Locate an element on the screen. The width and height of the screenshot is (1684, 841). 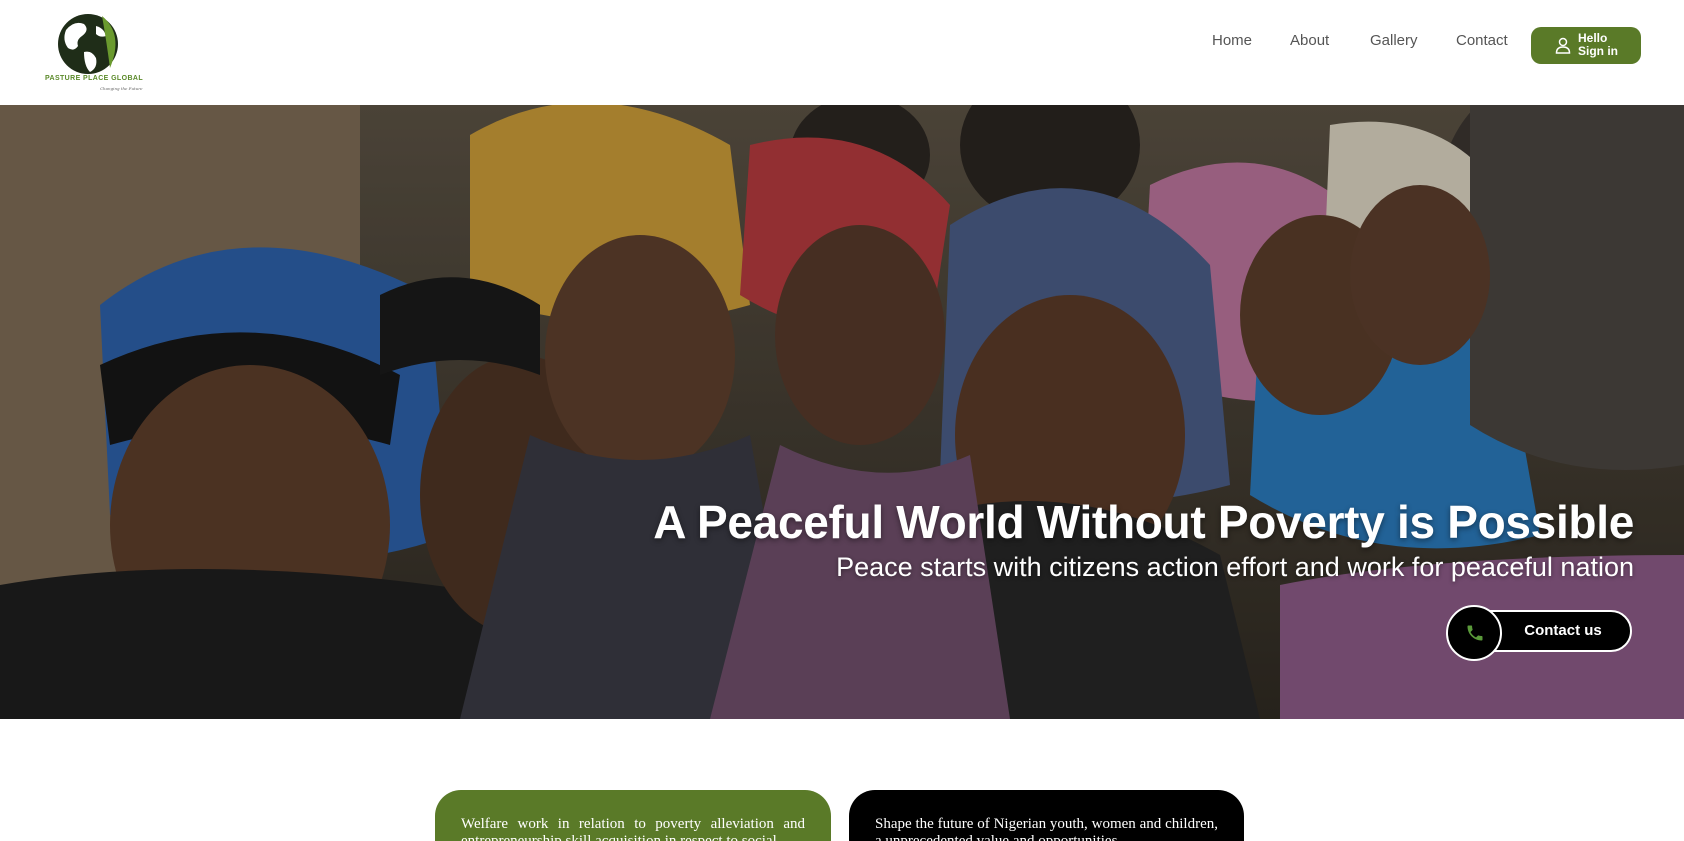
phone-button-circle is located at coordinates (1474, 633).